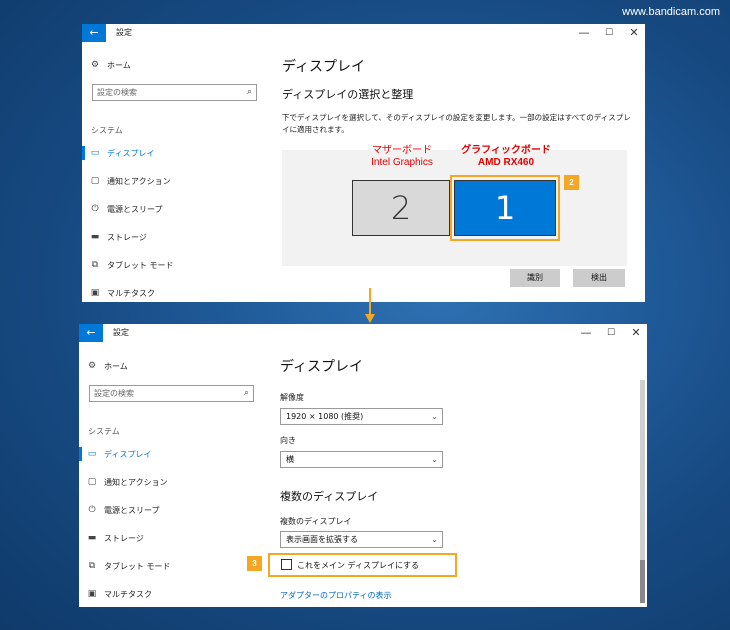 This screenshot has width=730, height=630. Describe the element at coordinates (535, 278) in the screenshot. I see `identify-button: 識別` at that location.